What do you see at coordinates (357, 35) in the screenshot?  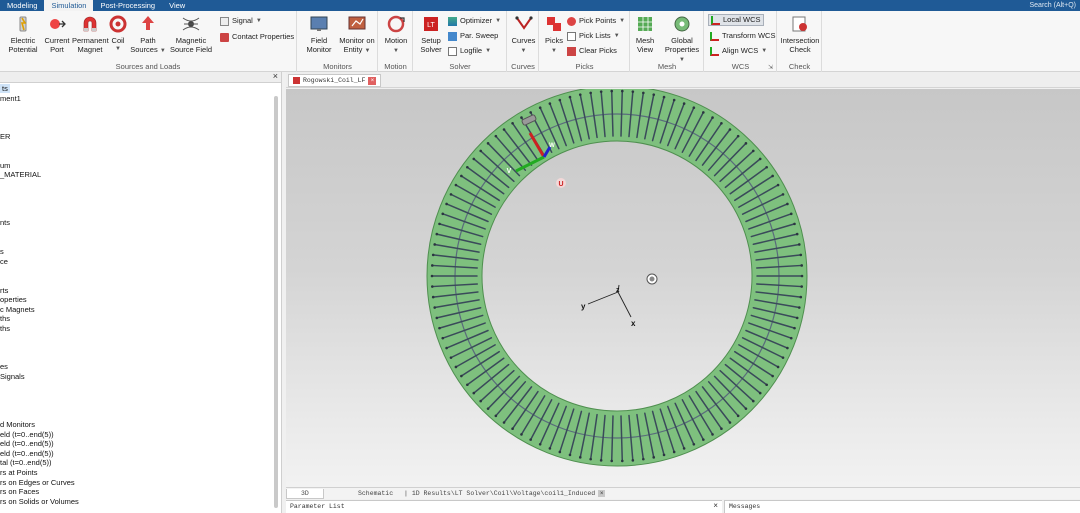 I see `monitor-on-entity-button: Monitor on Entity ▼` at bounding box center [357, 35].